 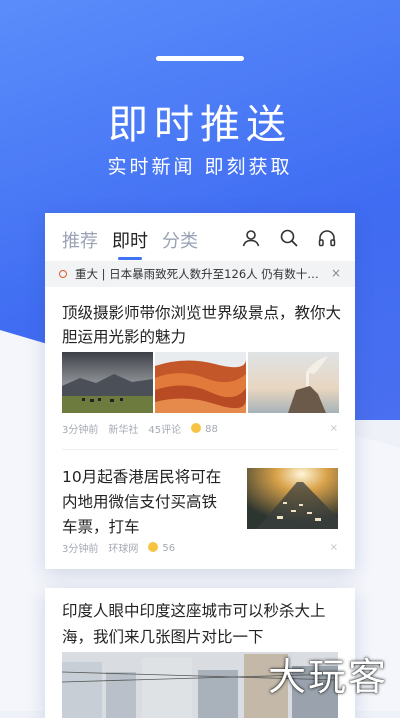 I want to click on article-title: 印度人眼中印度这座城市可以秒杀大上海，我们来几张图片对比一下, so click(x=204, y=624).